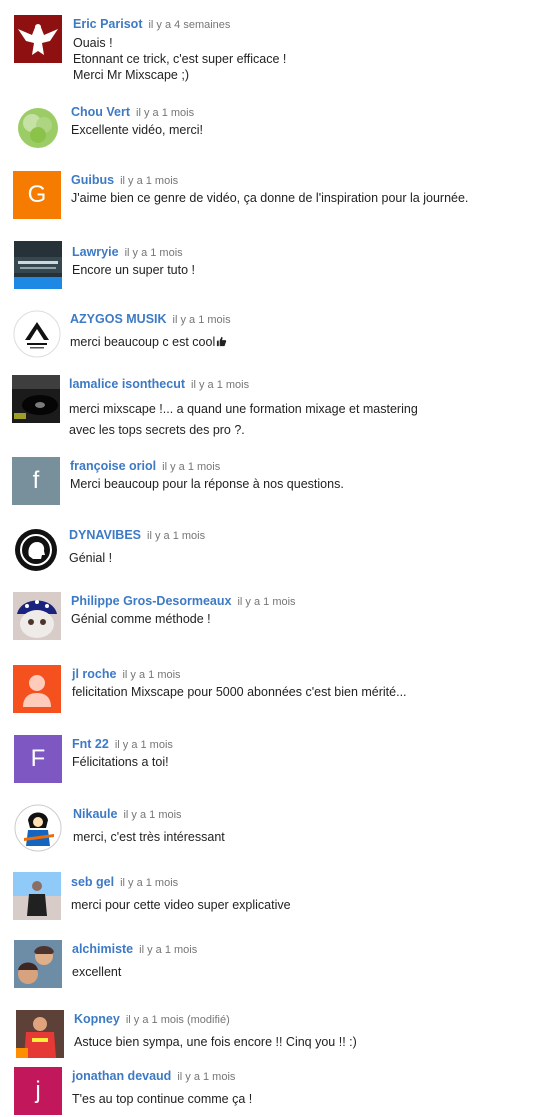  I want to click on beach-photo, so click(37, 896).